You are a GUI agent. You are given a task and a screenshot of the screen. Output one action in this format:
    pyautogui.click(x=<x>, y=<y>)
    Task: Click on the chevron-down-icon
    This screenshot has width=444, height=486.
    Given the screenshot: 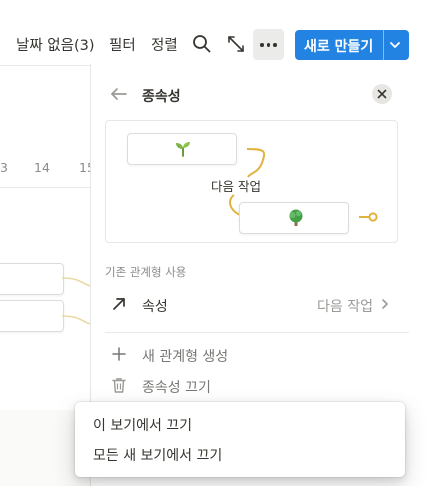 What is the action you would take?
    pyautogui.click(x=395, y=45)
    